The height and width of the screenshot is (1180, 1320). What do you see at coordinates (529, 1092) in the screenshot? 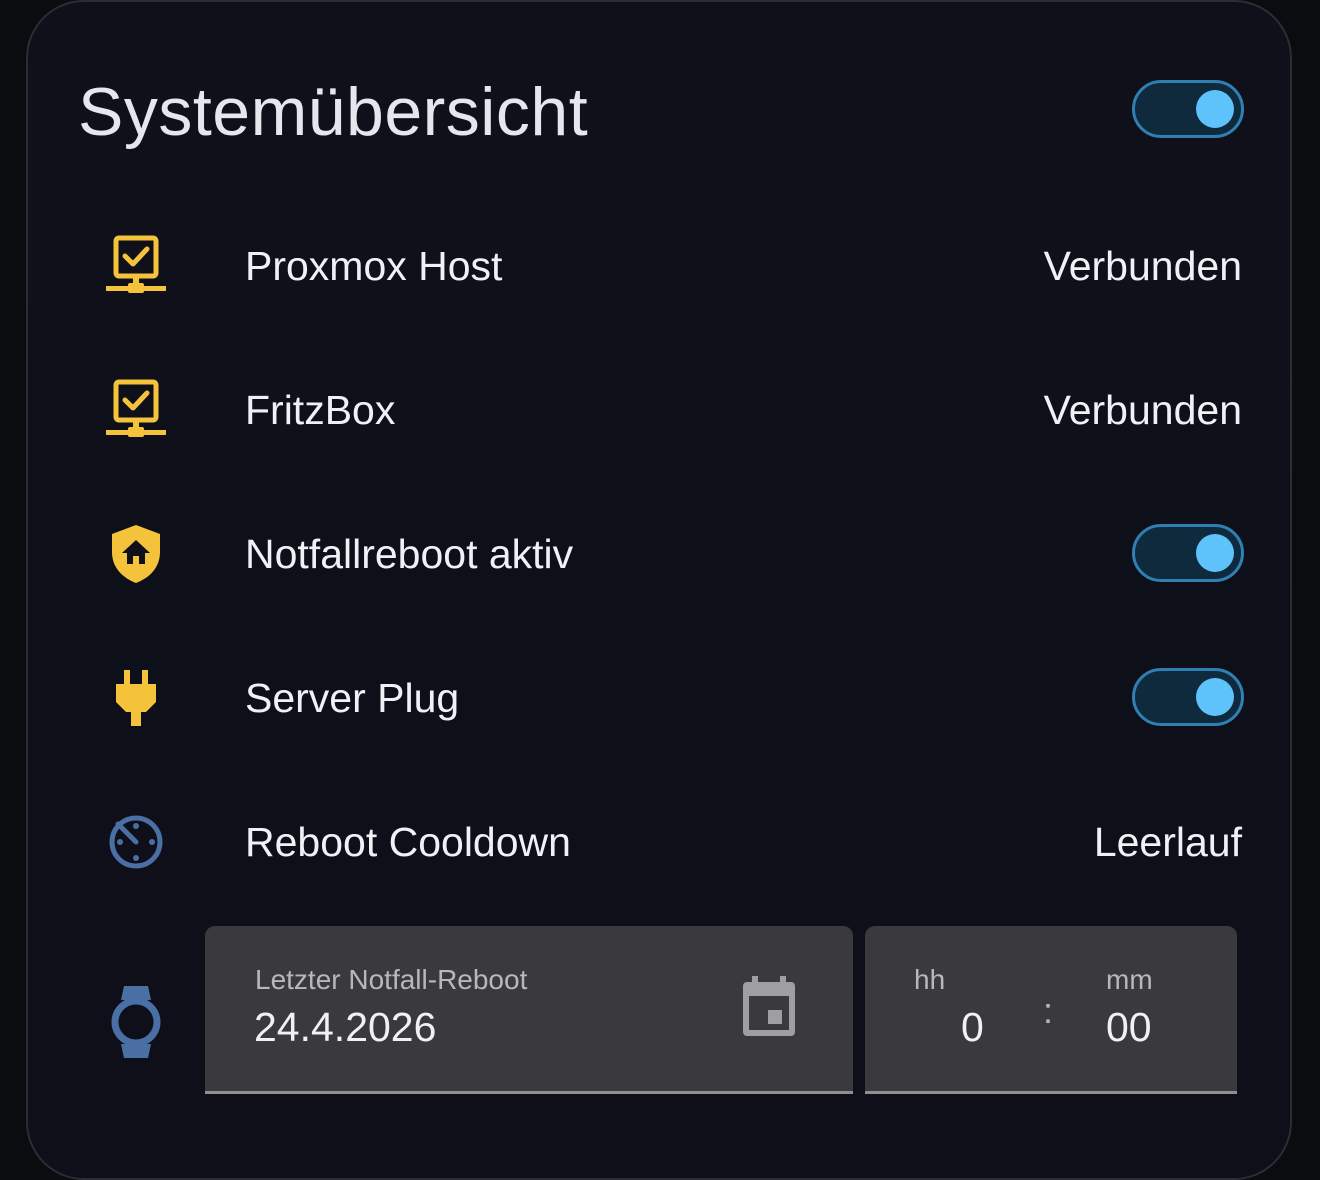
I see `date-field-underline` at bounding box center [529, 1092].